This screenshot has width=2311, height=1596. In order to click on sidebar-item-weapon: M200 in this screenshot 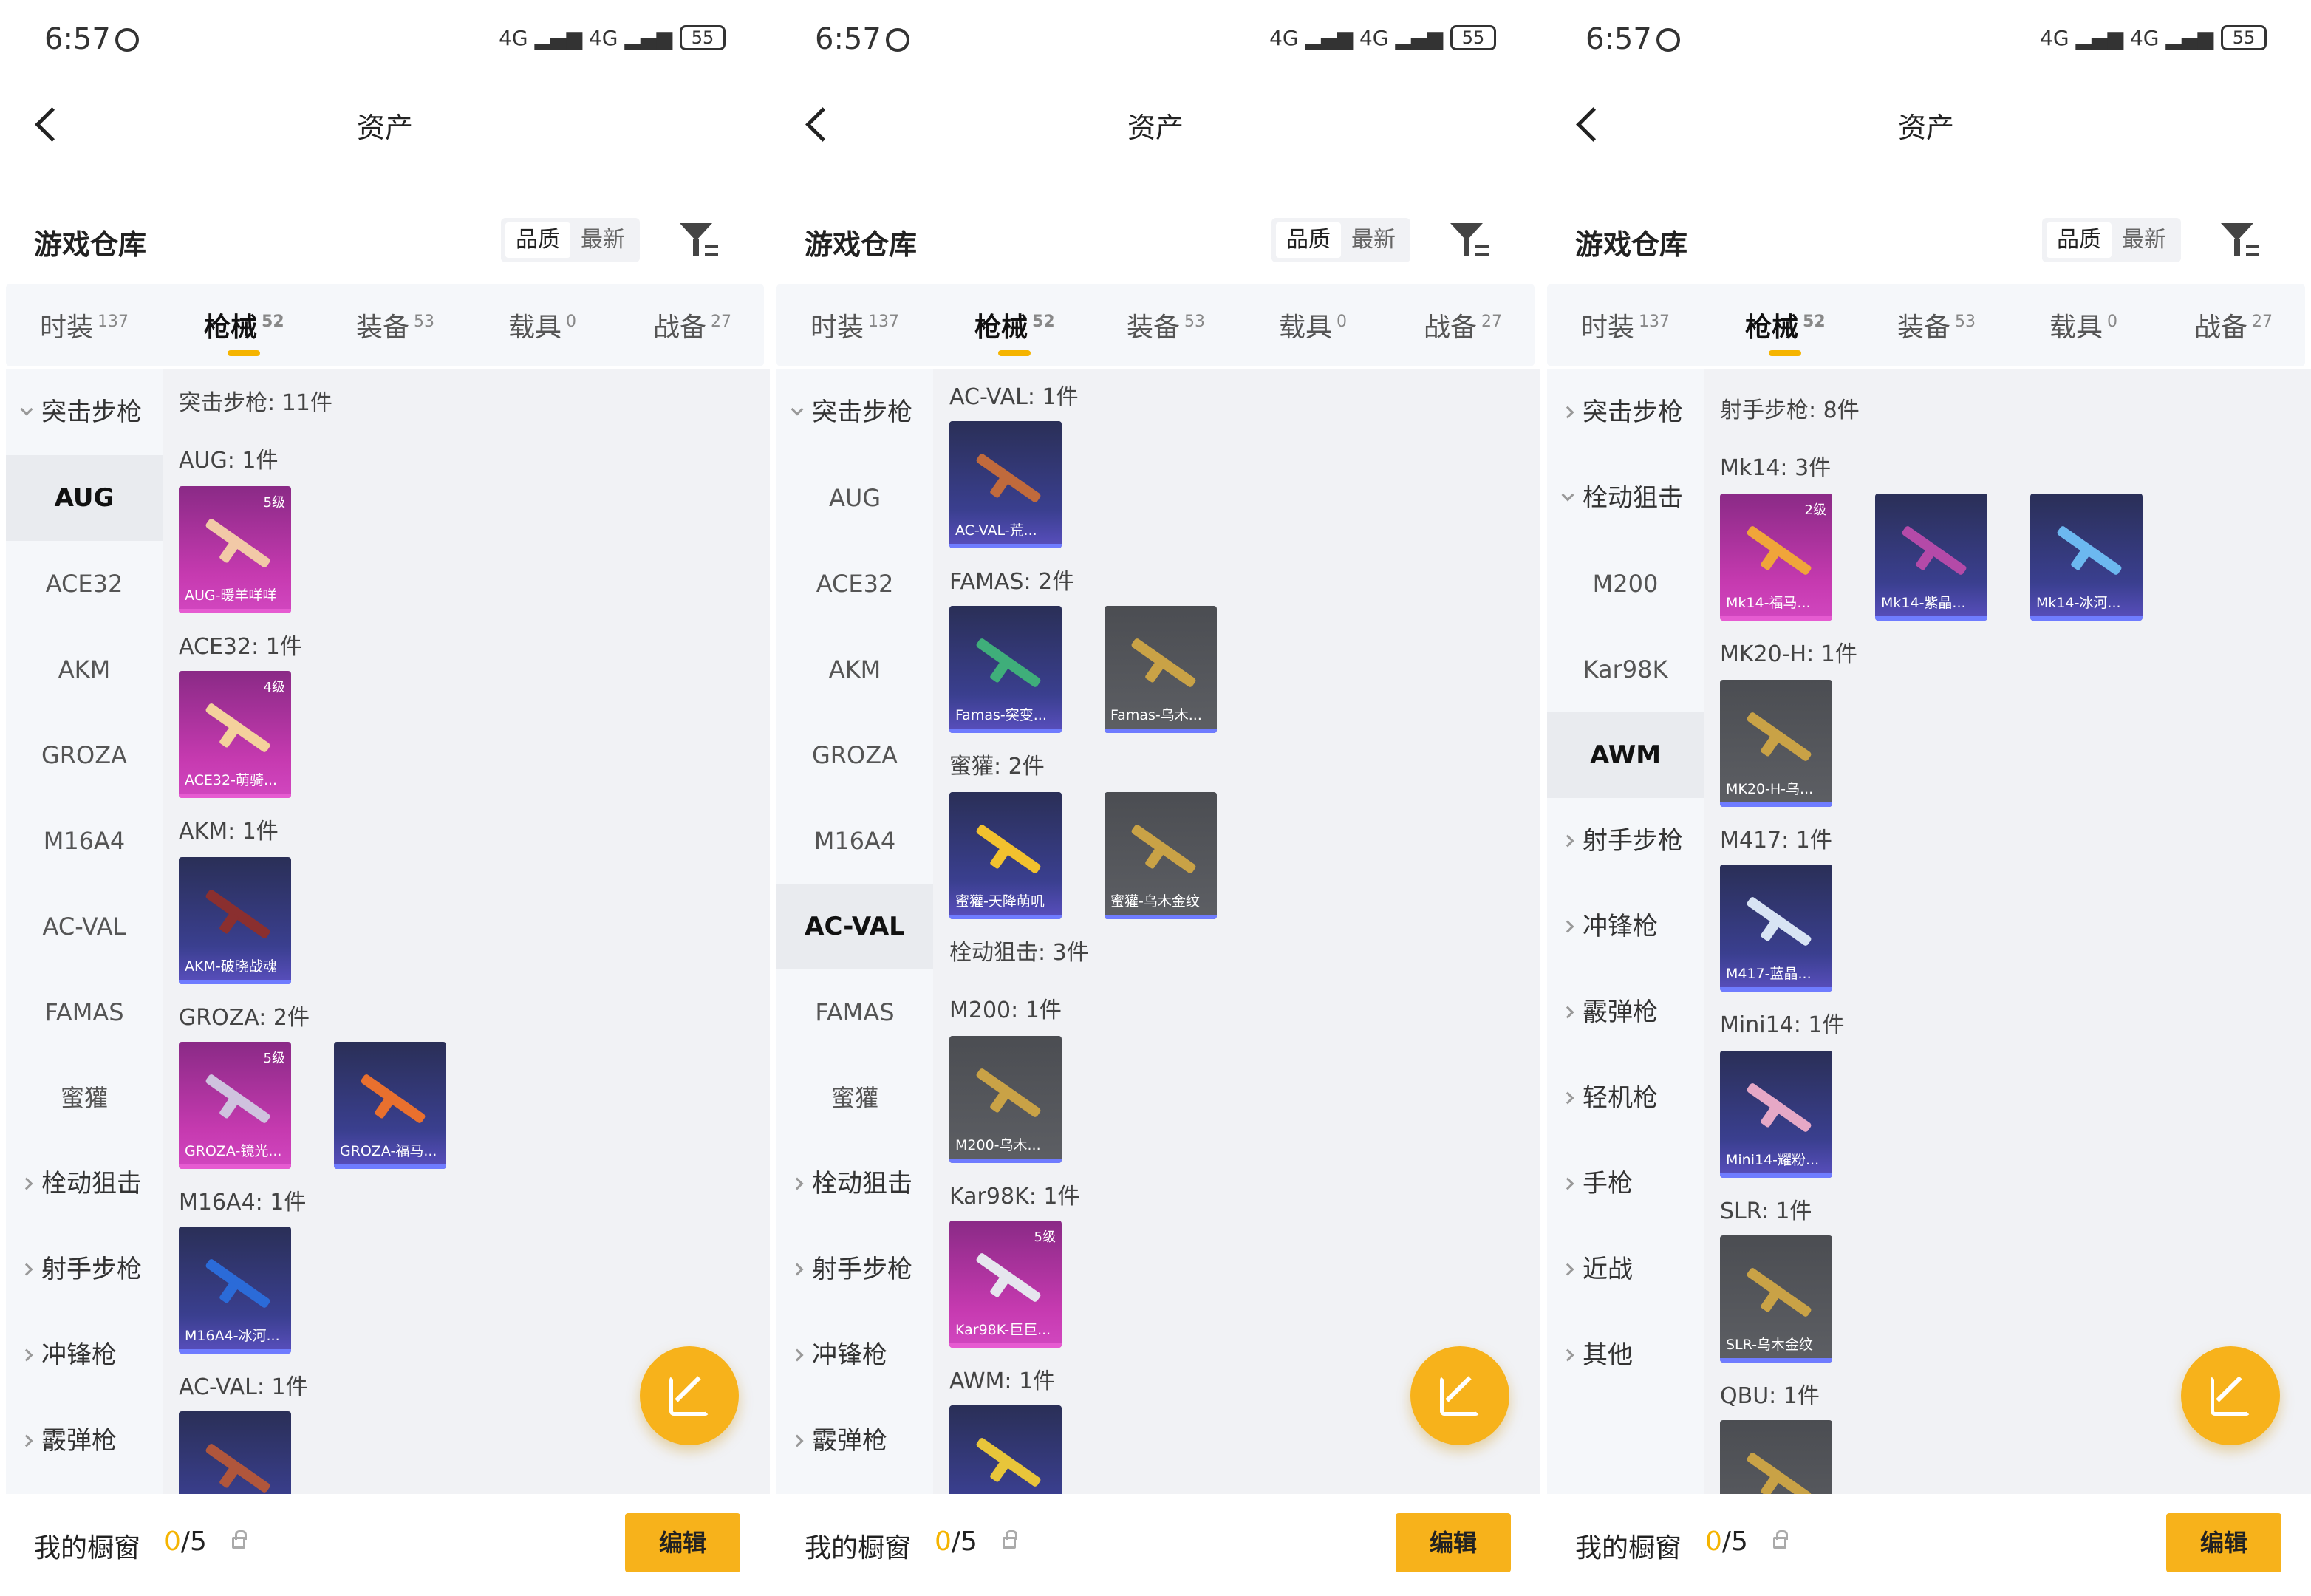, I will do `click(1625, 584)`.